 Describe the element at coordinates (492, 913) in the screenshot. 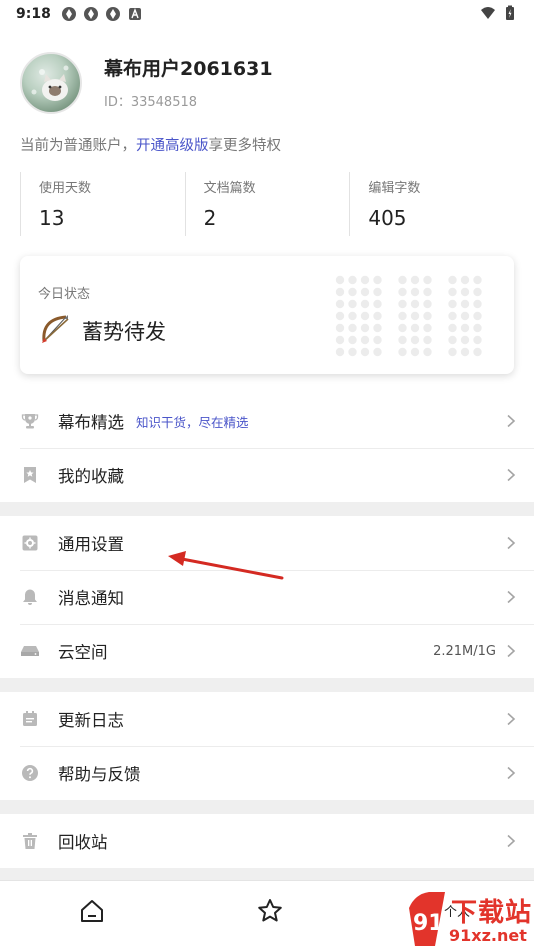

I see `watermark-title: 下载站` at that location.